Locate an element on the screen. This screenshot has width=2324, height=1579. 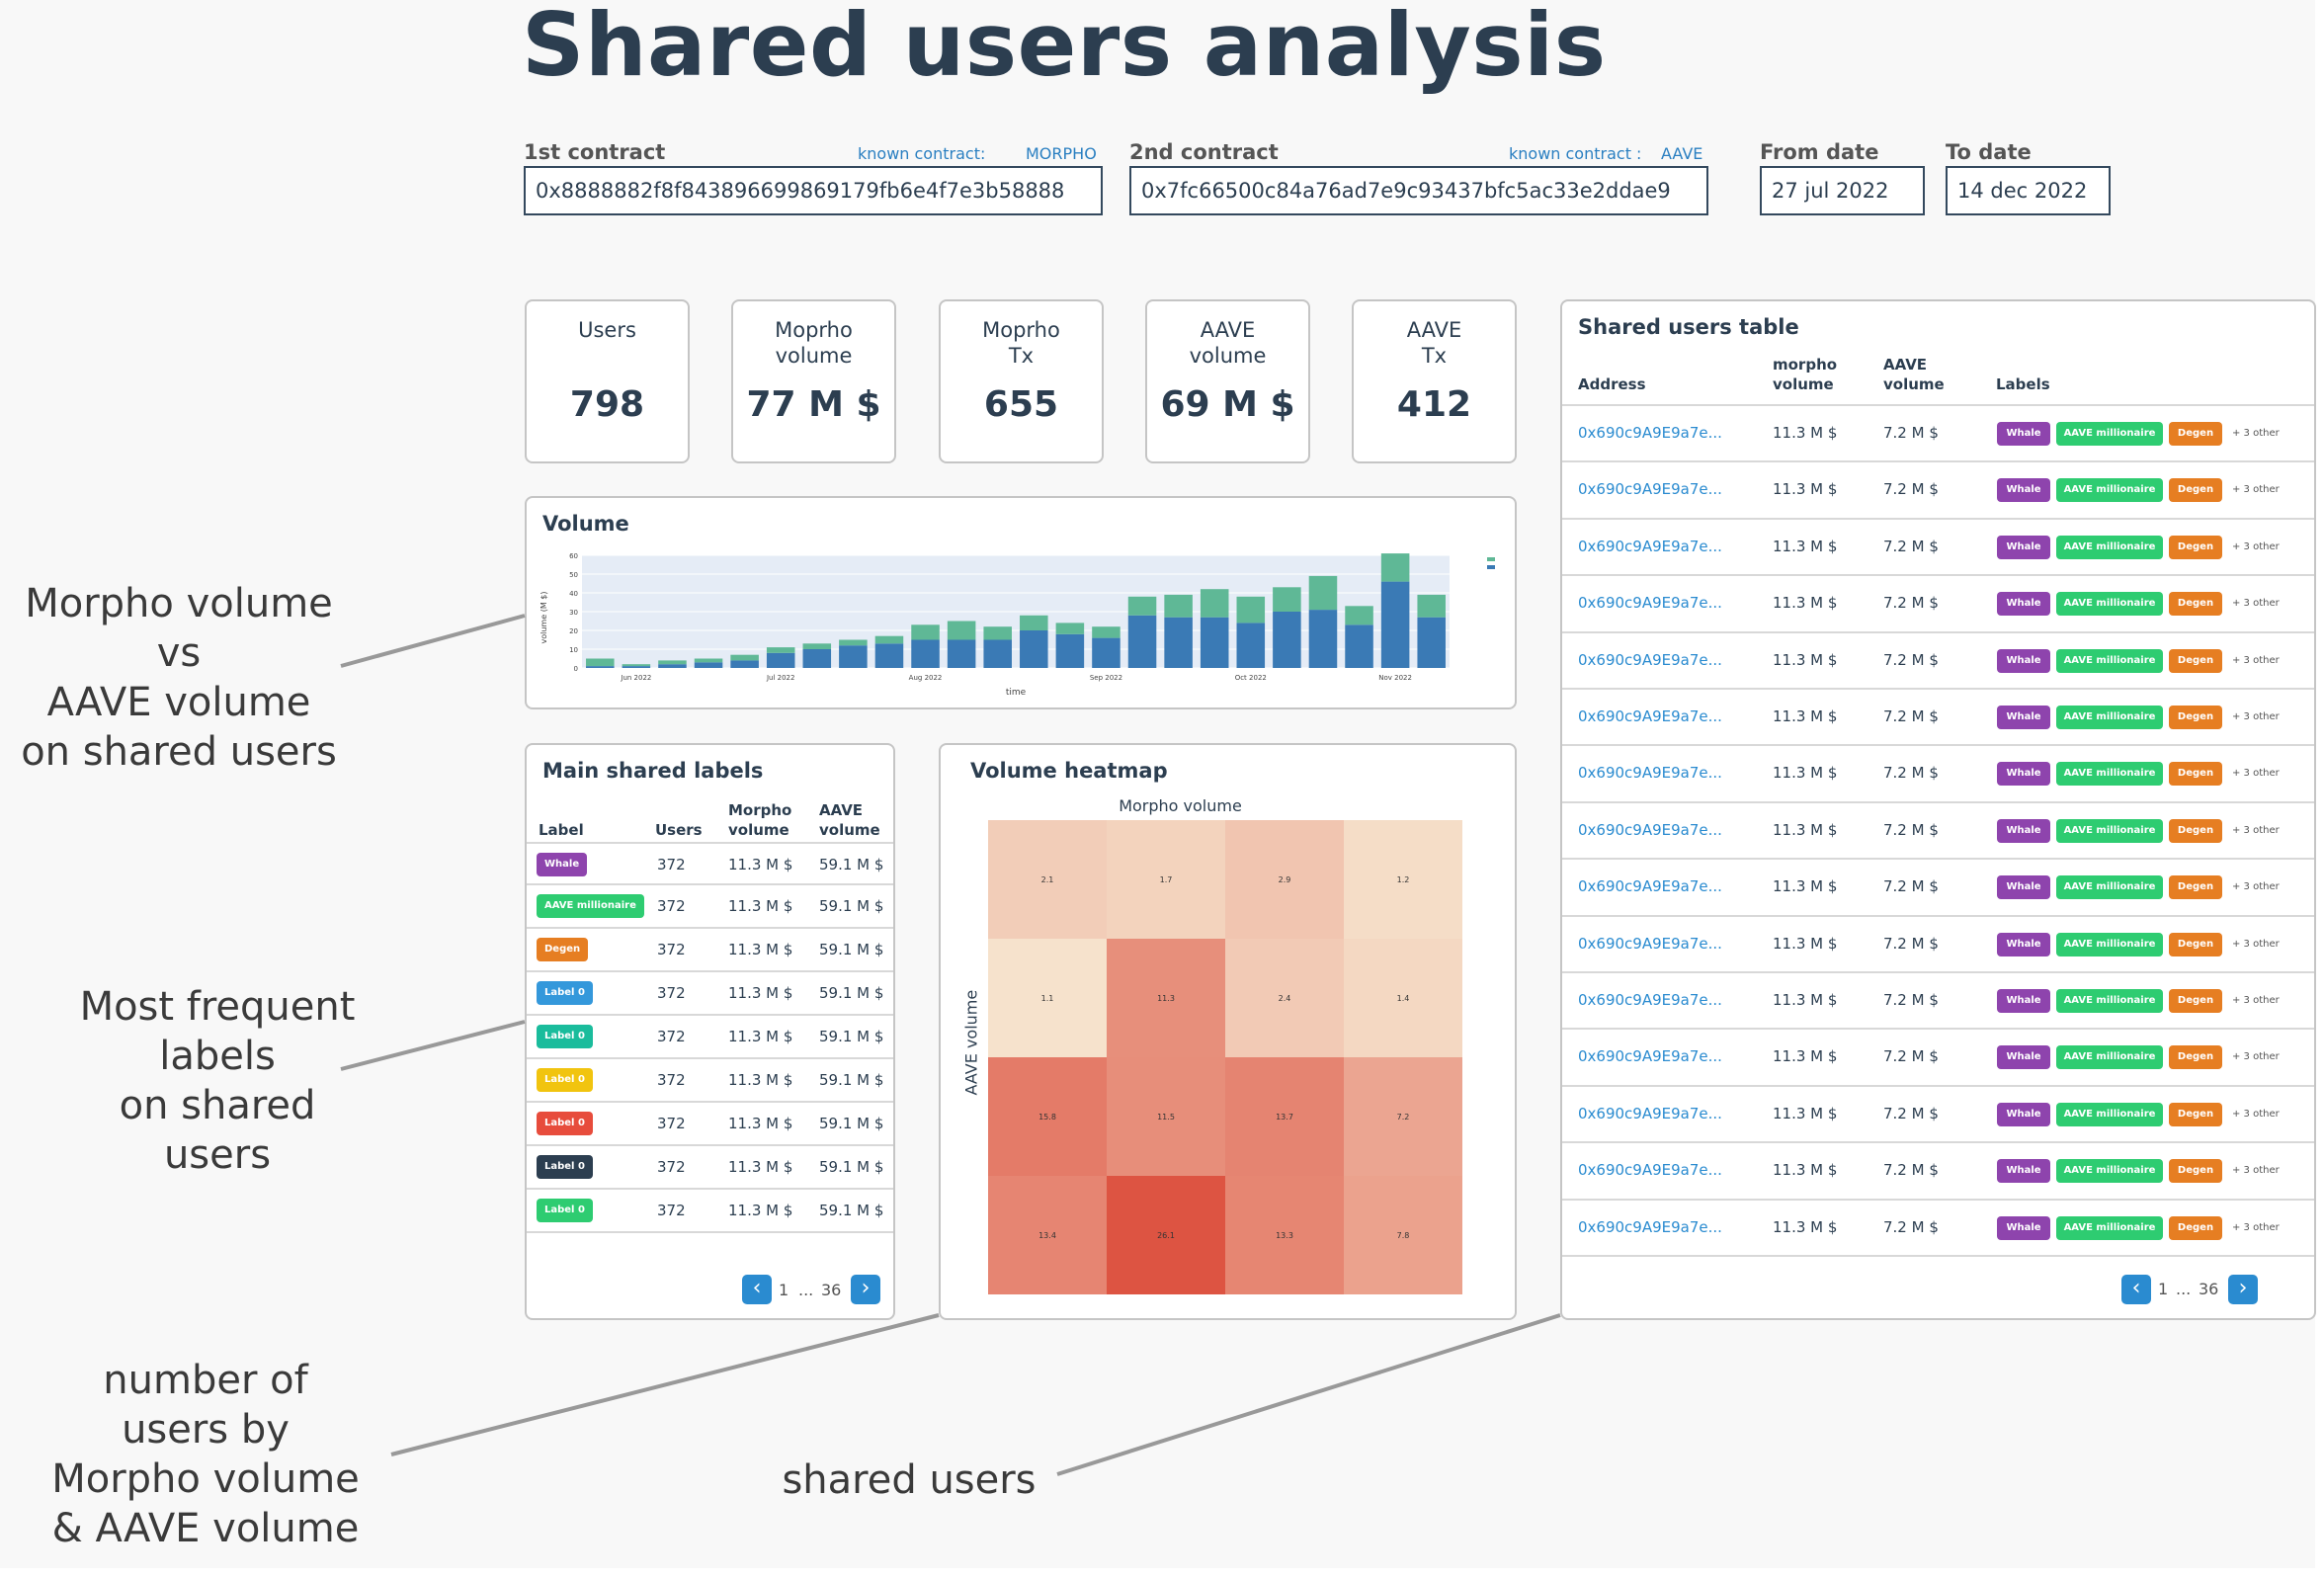
label-morpho-volume-cell: 11.3 M $ is located at coordinates (760, 1080).